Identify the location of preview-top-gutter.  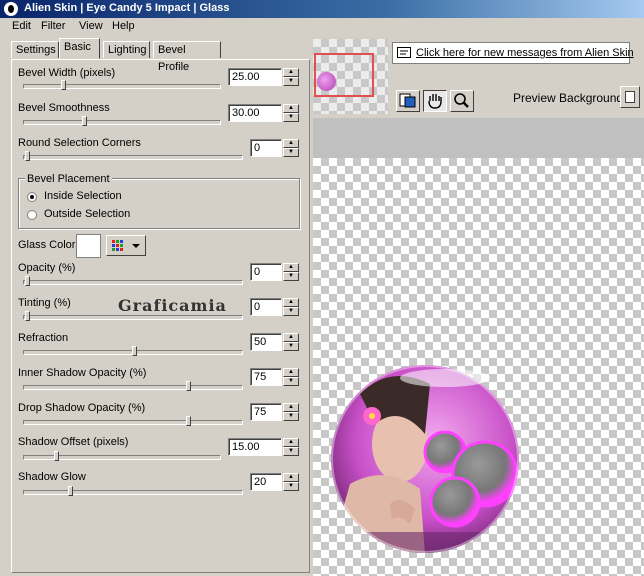
(478, 138).